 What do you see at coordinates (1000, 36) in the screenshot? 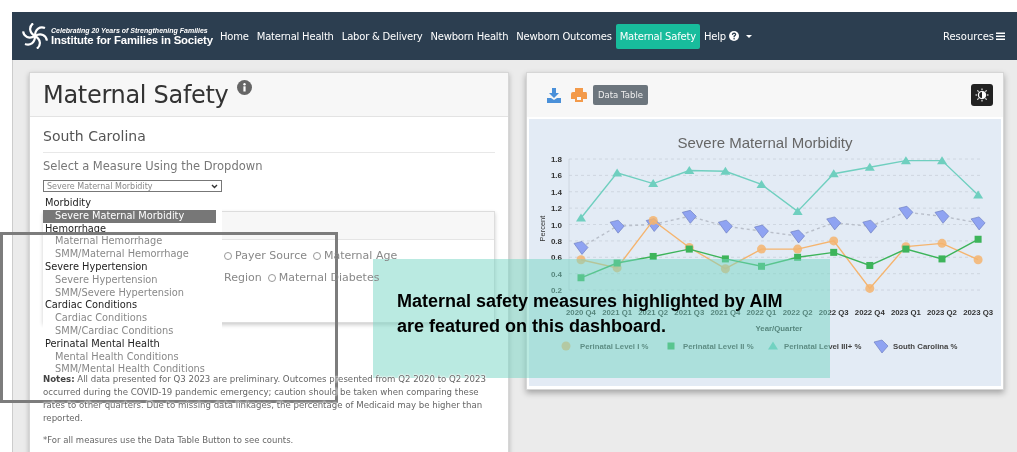
I see `menu-icon` at bounding box center [1000, 36].